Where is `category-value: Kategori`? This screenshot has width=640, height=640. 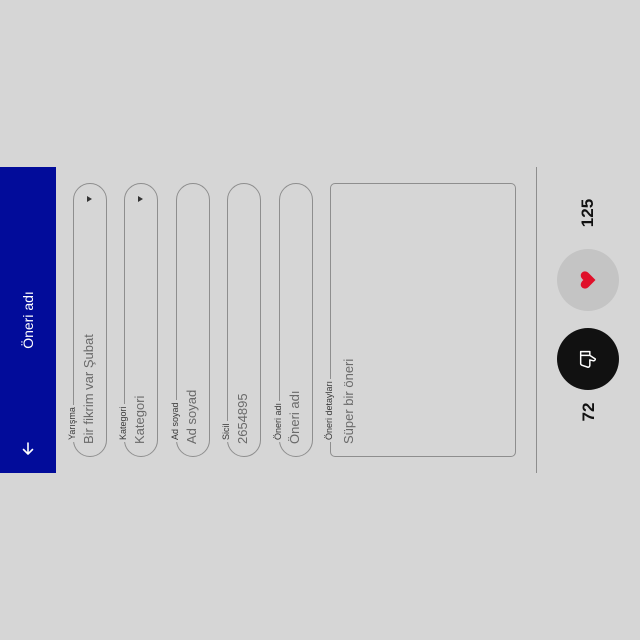
category-value: Kategori is located at coordinates (139, 419).